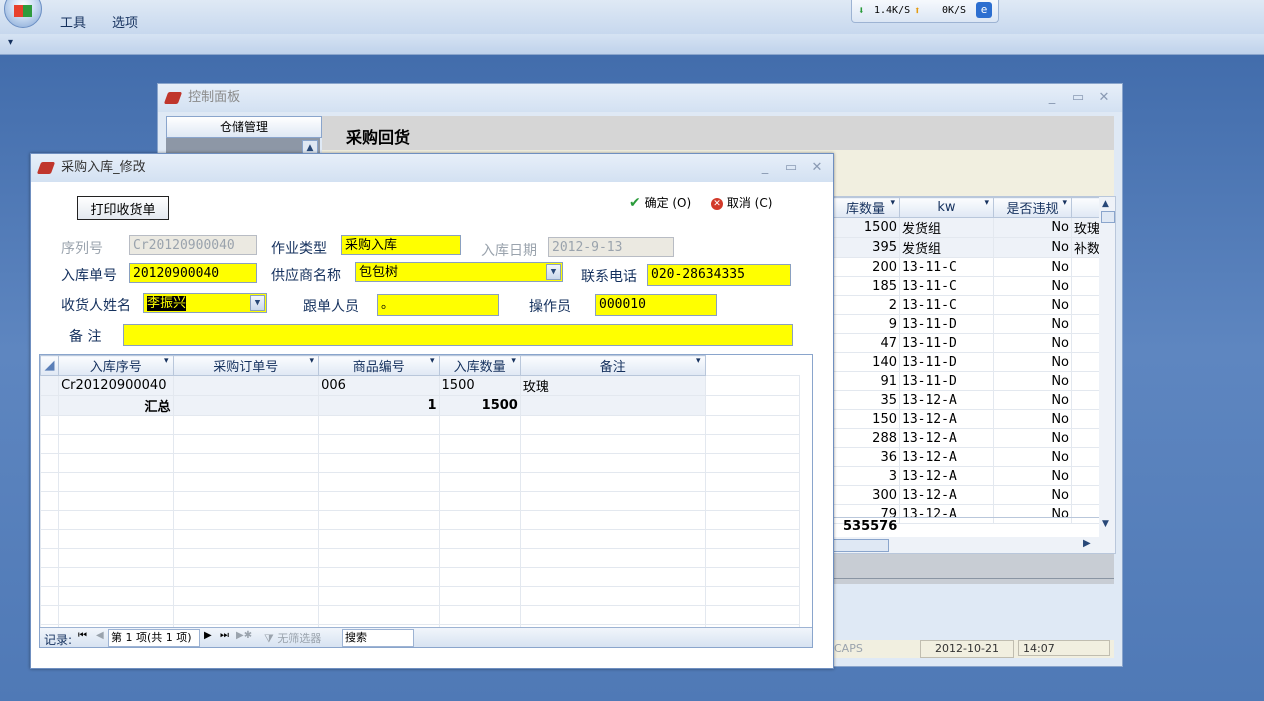  What do you see at coordinates (865, 419) in the screenshot?
I see `table-cell: 150` at bounding box center [865, 419].